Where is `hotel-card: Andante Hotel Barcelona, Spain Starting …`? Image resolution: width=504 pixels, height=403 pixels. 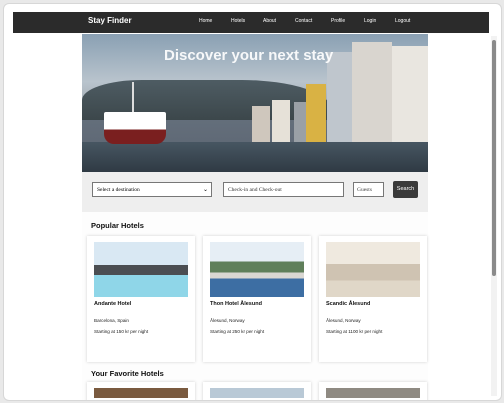
hotel-card: Andante Hotel Barcelona, Spain Starting … is located at coordinates (141, 299).